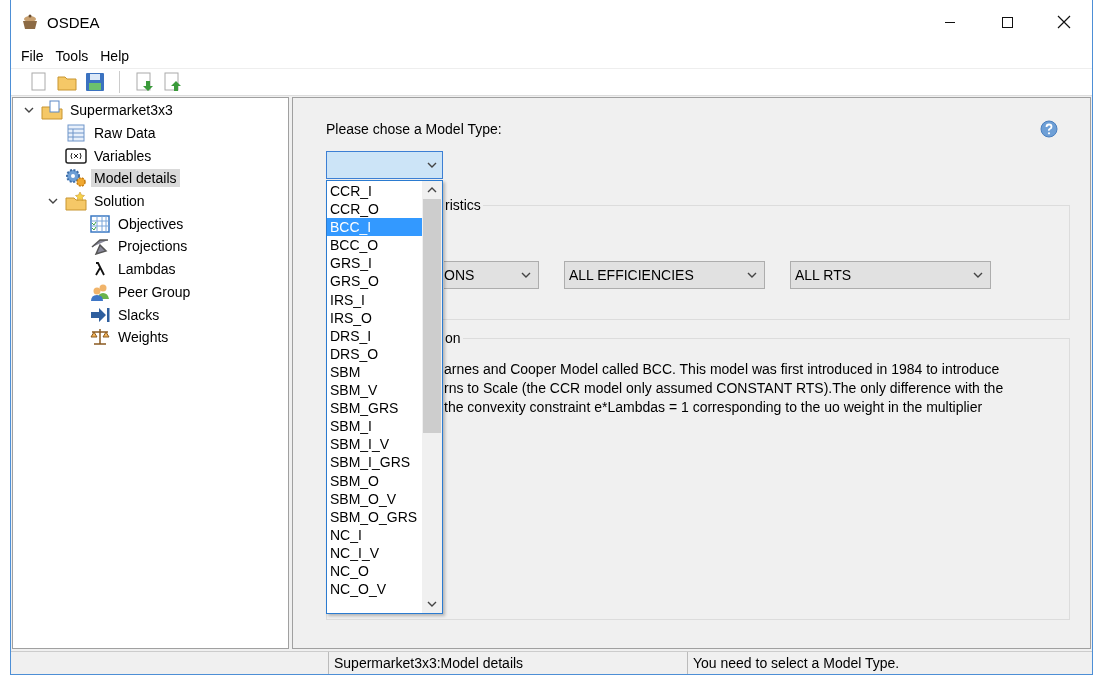 This screenshot has width=1101, height=681. Describe the element at coordinates (73, 22) in the screenshot. I see `window-title: OSDEA` at that location.